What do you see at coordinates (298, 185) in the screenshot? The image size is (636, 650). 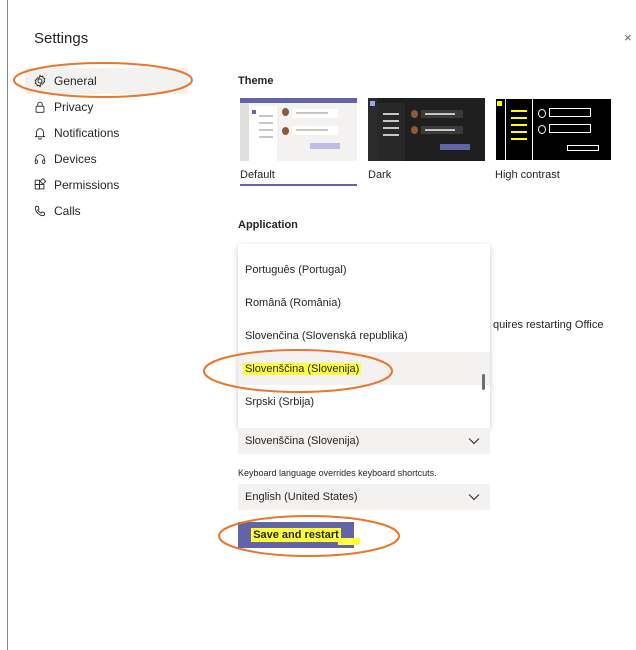 I see `theme-selected-indicator` at bounding box center [298, 185].